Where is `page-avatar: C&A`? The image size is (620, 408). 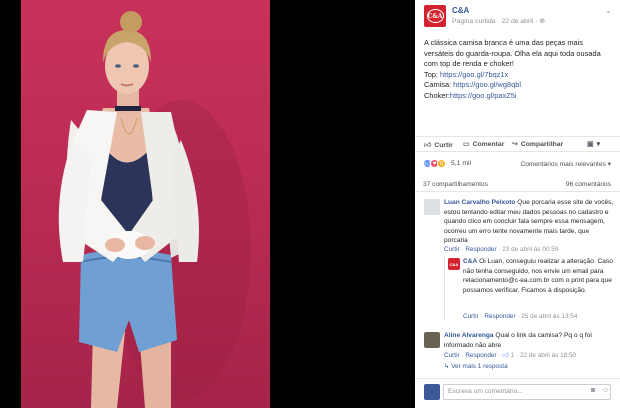 page-avatar: C&A is located at coordinates (435, 16).